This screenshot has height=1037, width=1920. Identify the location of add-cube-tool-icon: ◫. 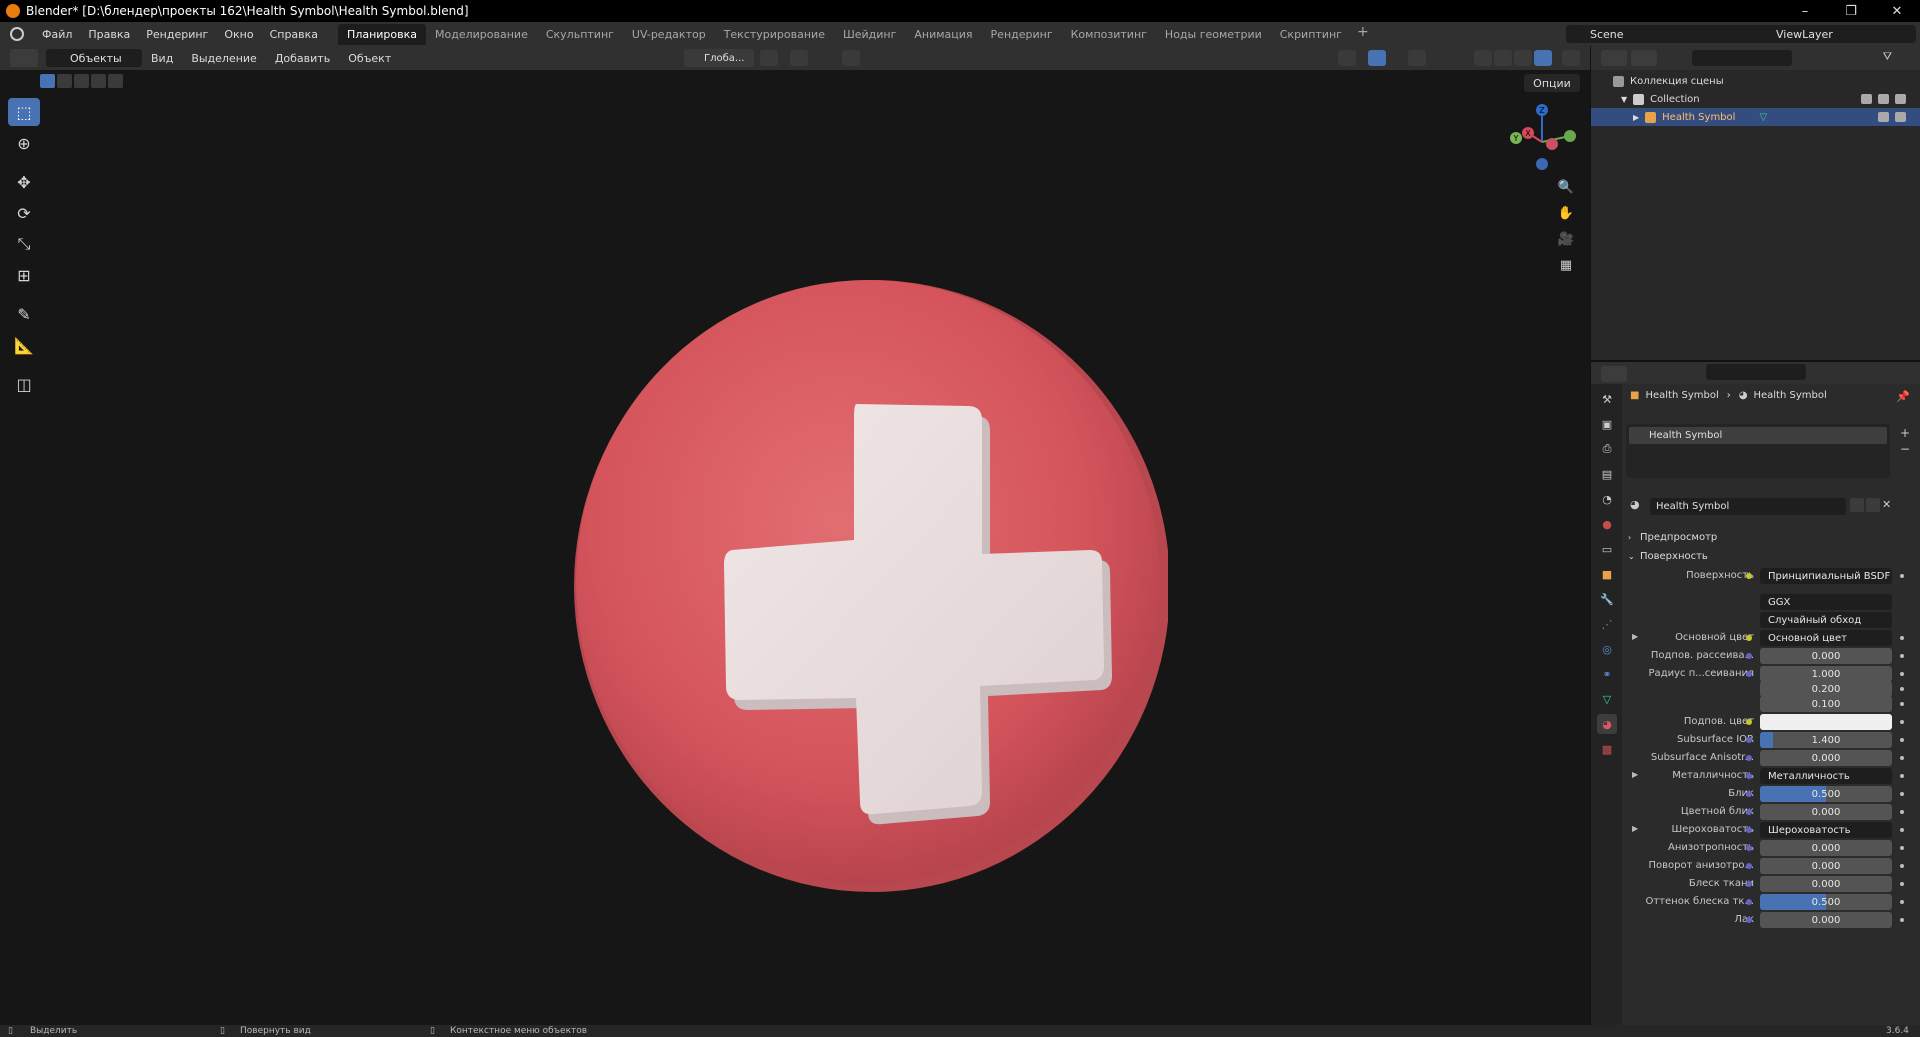
(24, 384).